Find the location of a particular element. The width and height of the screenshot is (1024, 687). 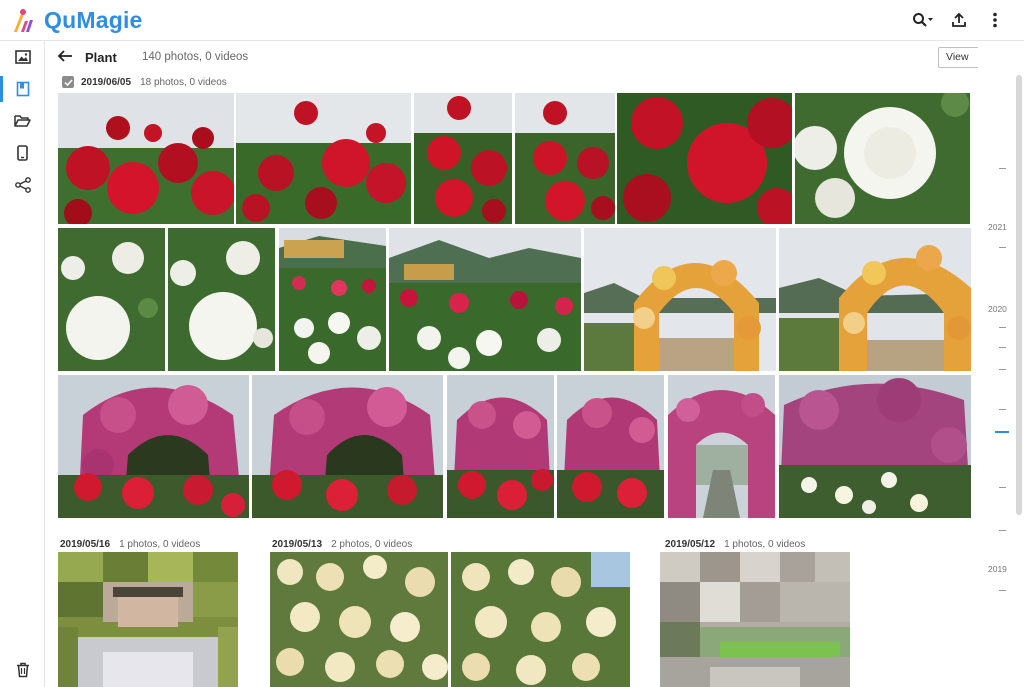

group-date: 2019/05/13 is located at coordinates (297, 544).